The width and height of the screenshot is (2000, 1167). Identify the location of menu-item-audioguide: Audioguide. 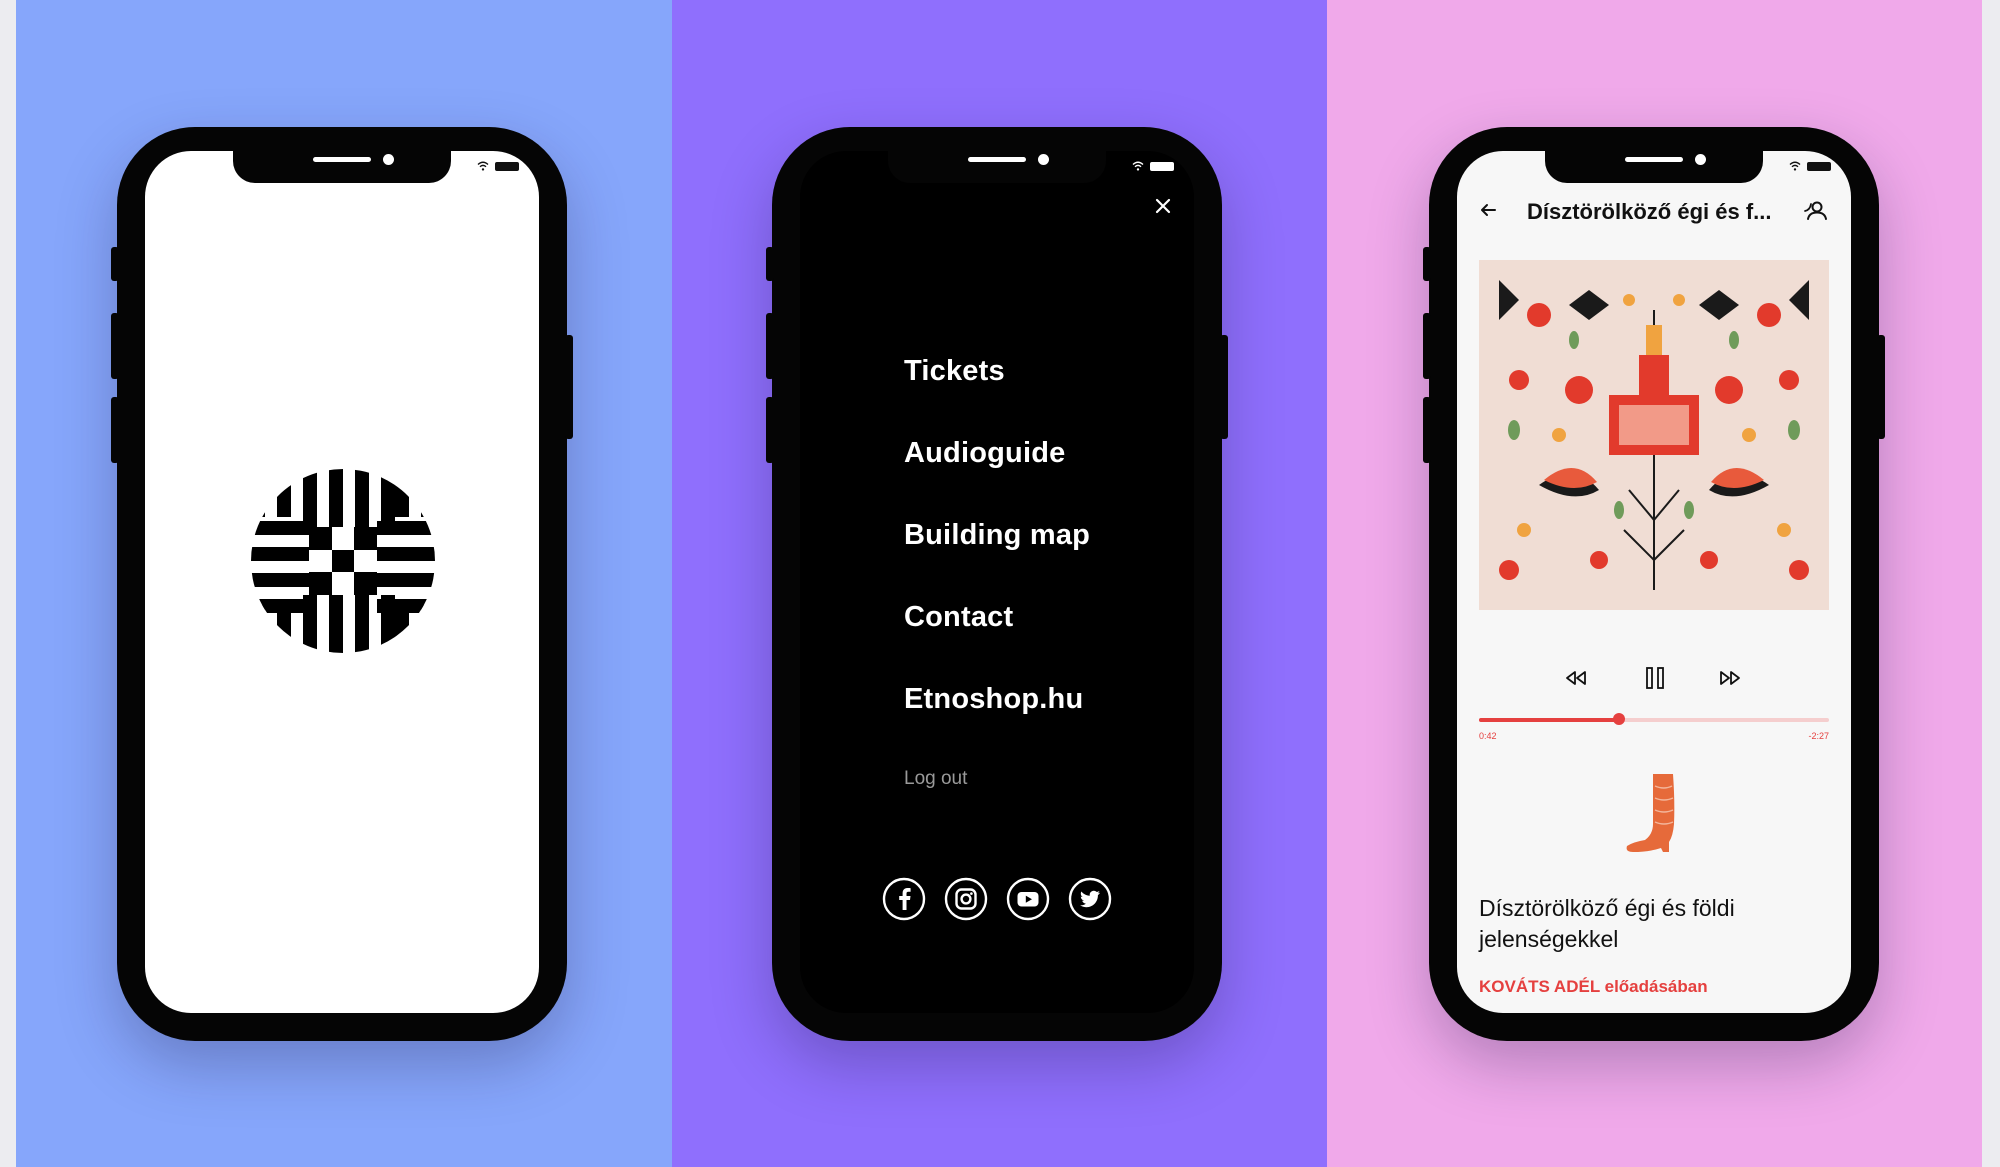
(997, 477).